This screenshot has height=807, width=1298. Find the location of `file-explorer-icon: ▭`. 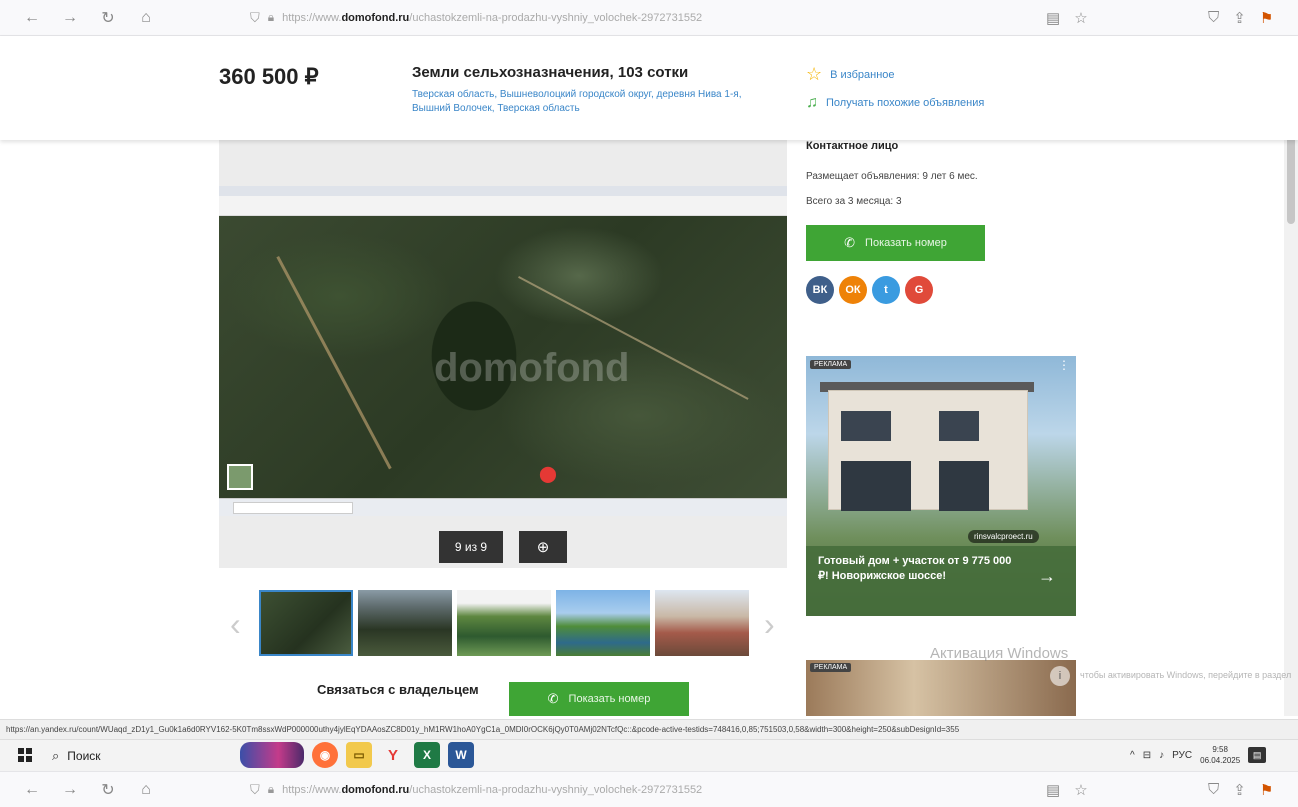

file-explorer-icon: ▭ is located at coordinates (359, 755).